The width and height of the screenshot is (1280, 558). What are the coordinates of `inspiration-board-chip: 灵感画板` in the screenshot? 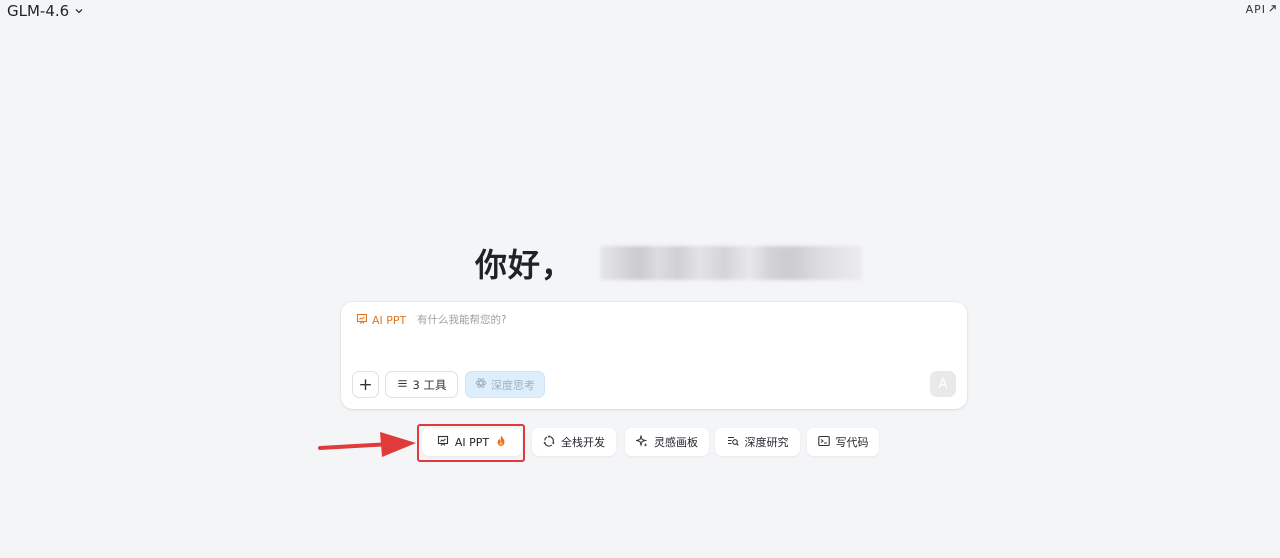 It's located at (667, 442).